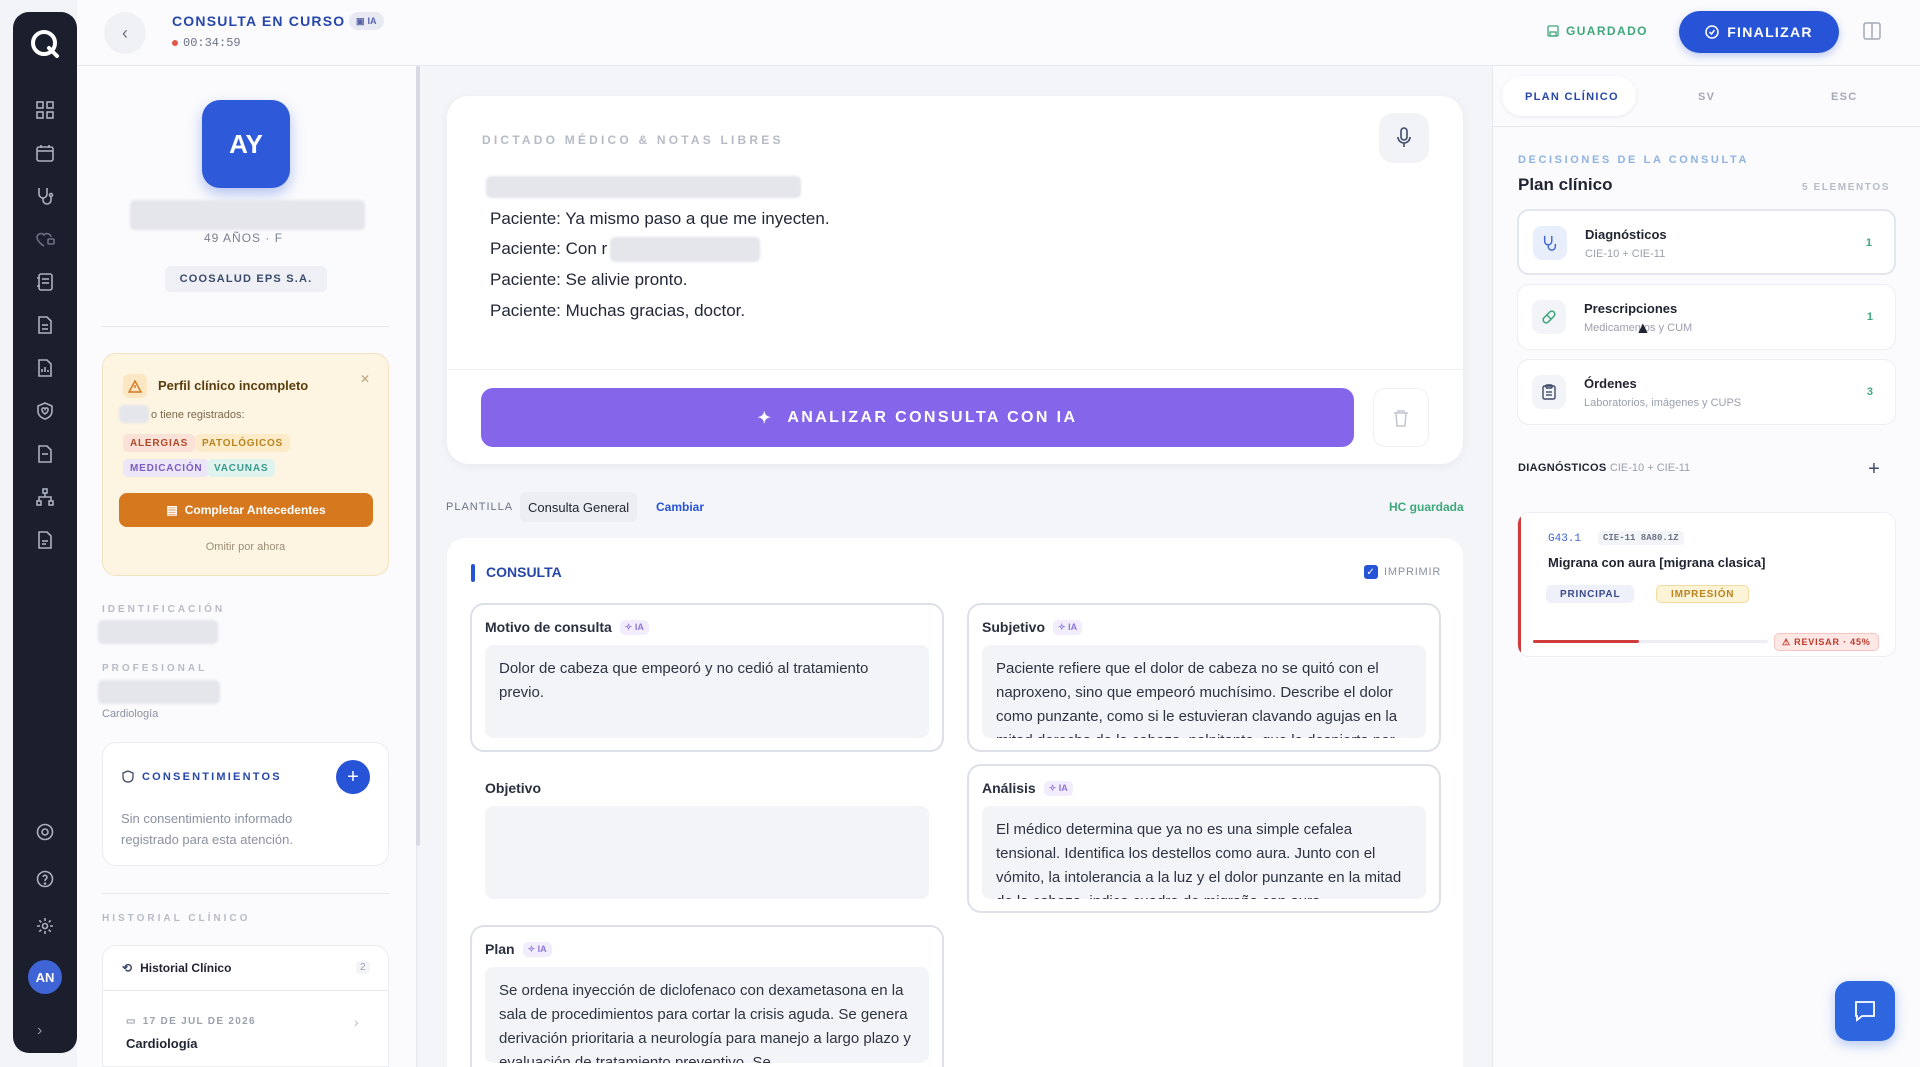 The height and width of the screenshot is (1067, 1920). Describe the element at coordinates (1641, 538) in the screenshot. I see `diagnosis-code-secondary: CIE-11 8A80.1Z` at that location.